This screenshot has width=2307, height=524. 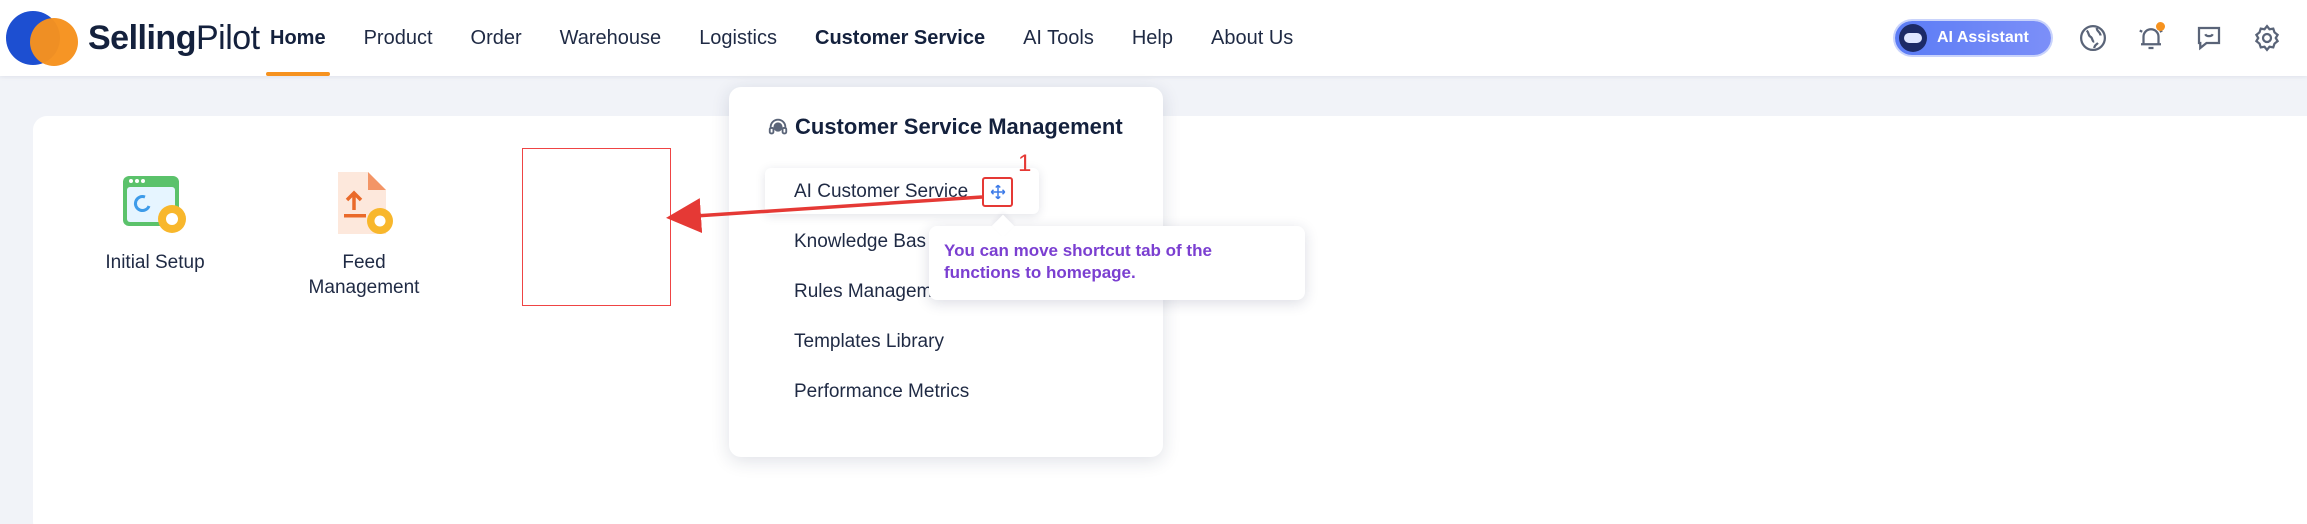 I want to click on shortcut-feed-management: Feed Management, so click(x=364, y=235).